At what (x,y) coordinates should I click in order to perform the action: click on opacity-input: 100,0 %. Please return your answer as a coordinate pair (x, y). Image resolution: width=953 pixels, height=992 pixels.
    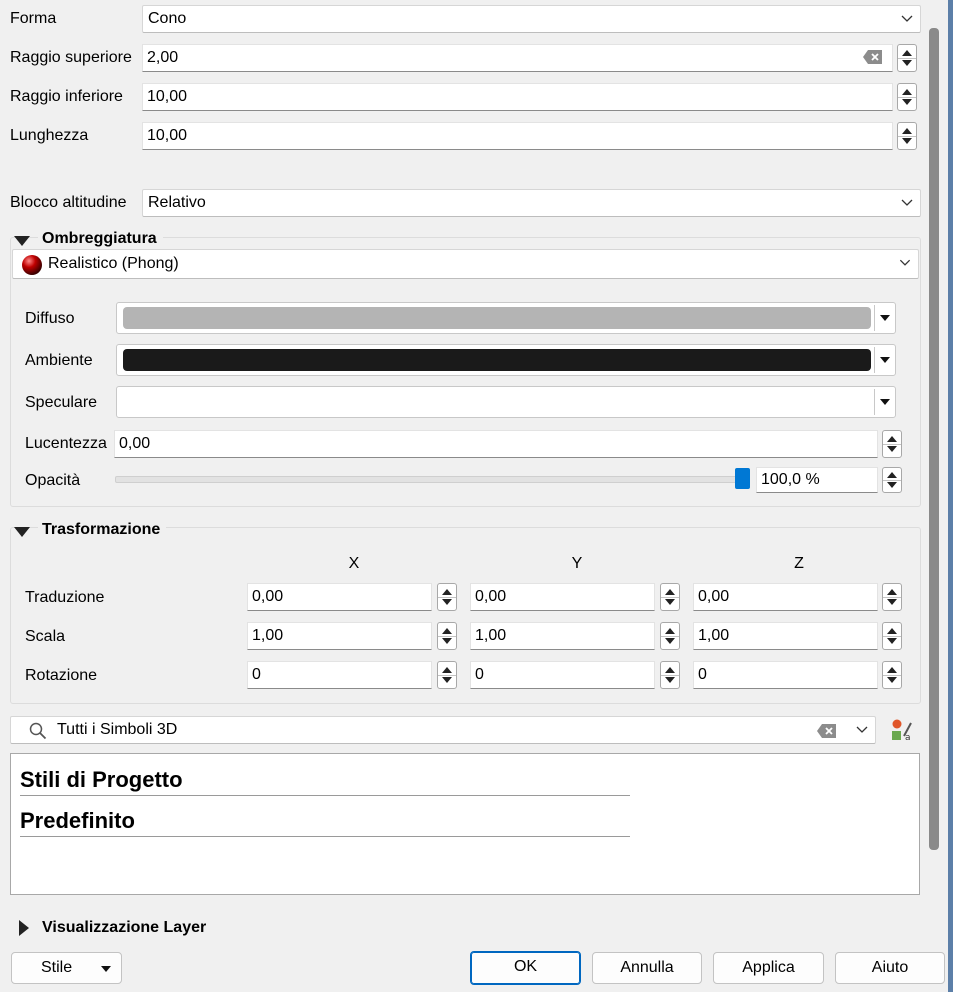
    Looking at the image, I should click on (817, 480).